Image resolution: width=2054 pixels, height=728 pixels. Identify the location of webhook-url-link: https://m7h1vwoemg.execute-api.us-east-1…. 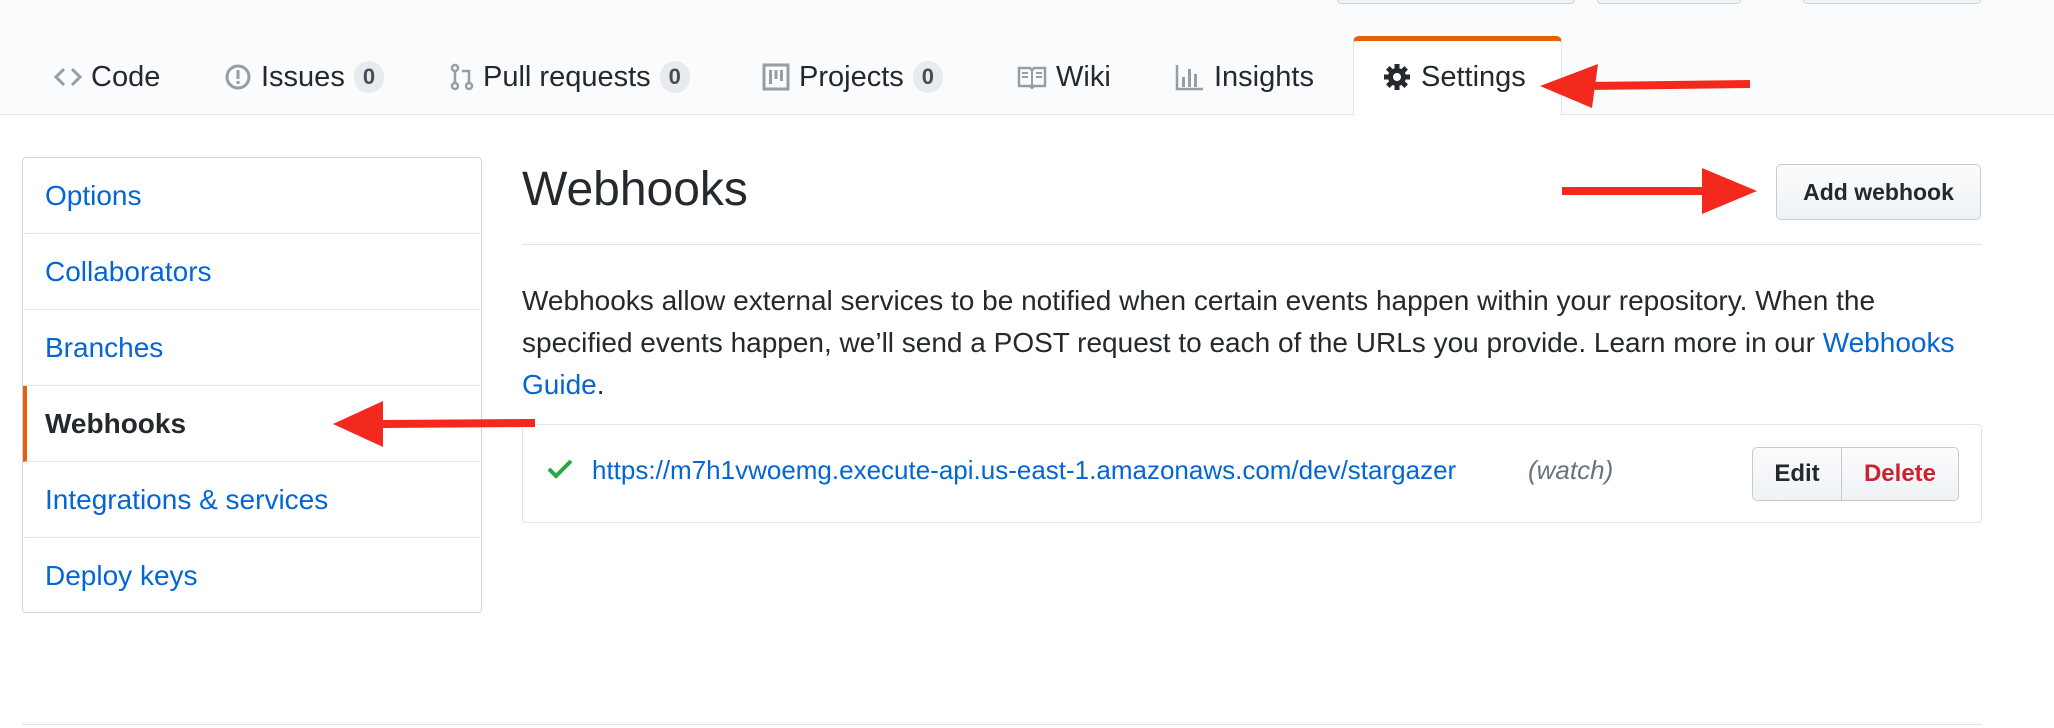
(1024, 470).